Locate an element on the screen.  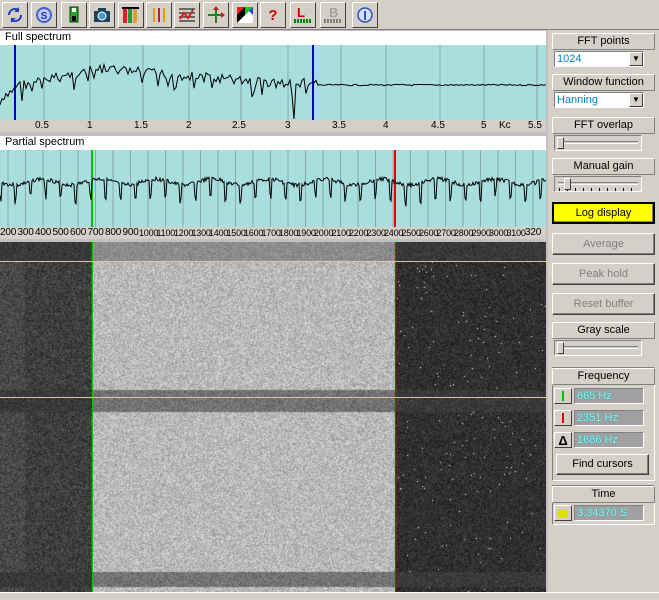
refresh-icon is located at coordinates (15, 15).